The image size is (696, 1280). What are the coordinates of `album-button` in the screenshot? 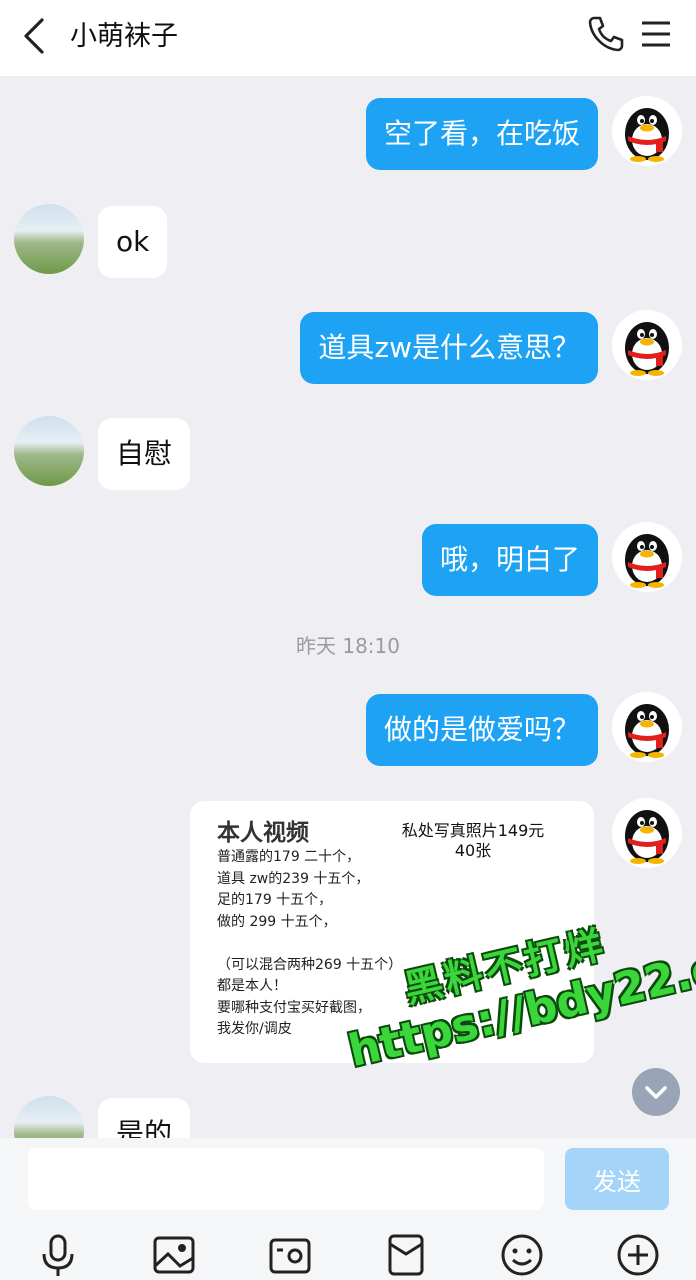 It's located at (174, 1255).